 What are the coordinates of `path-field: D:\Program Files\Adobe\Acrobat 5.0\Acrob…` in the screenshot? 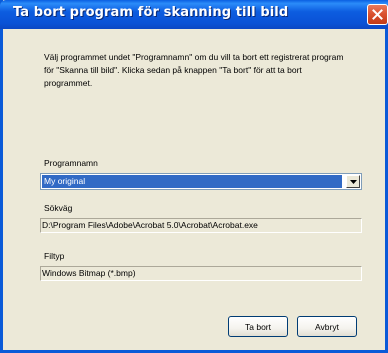 It's located at (201, 225).